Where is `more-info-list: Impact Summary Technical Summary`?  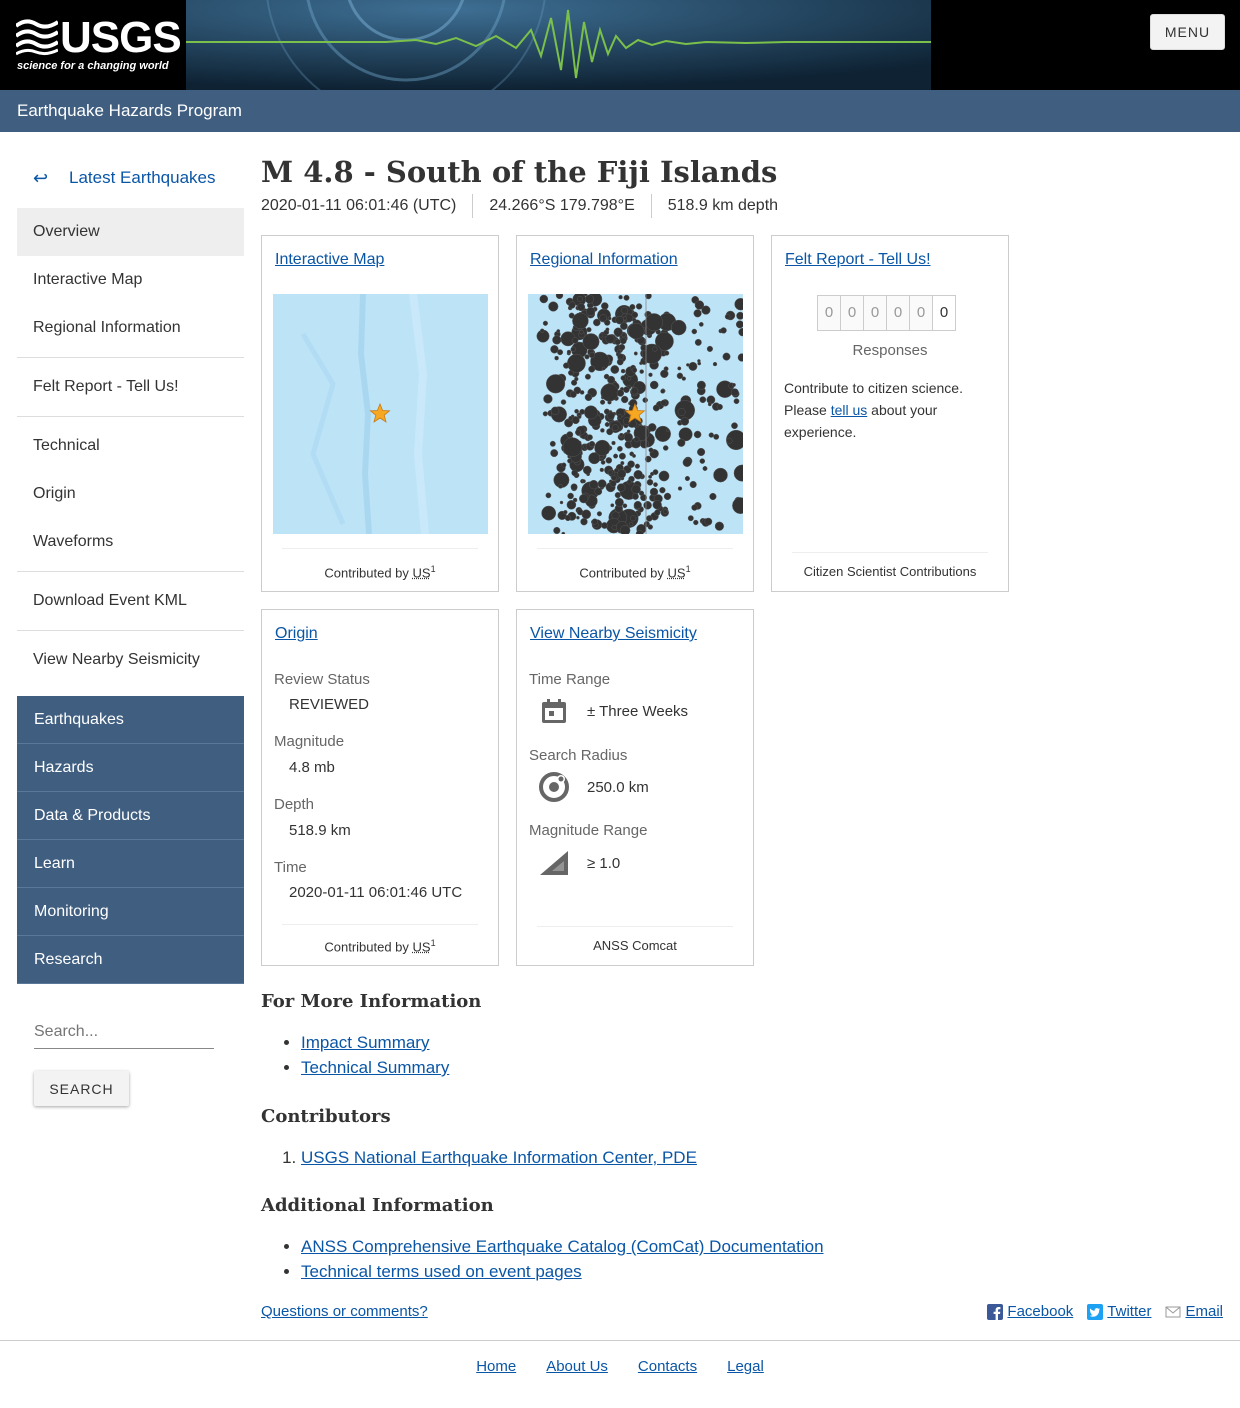 more-info-list: Impact Summary Technical Summary is located at coordinates (375, 1055).